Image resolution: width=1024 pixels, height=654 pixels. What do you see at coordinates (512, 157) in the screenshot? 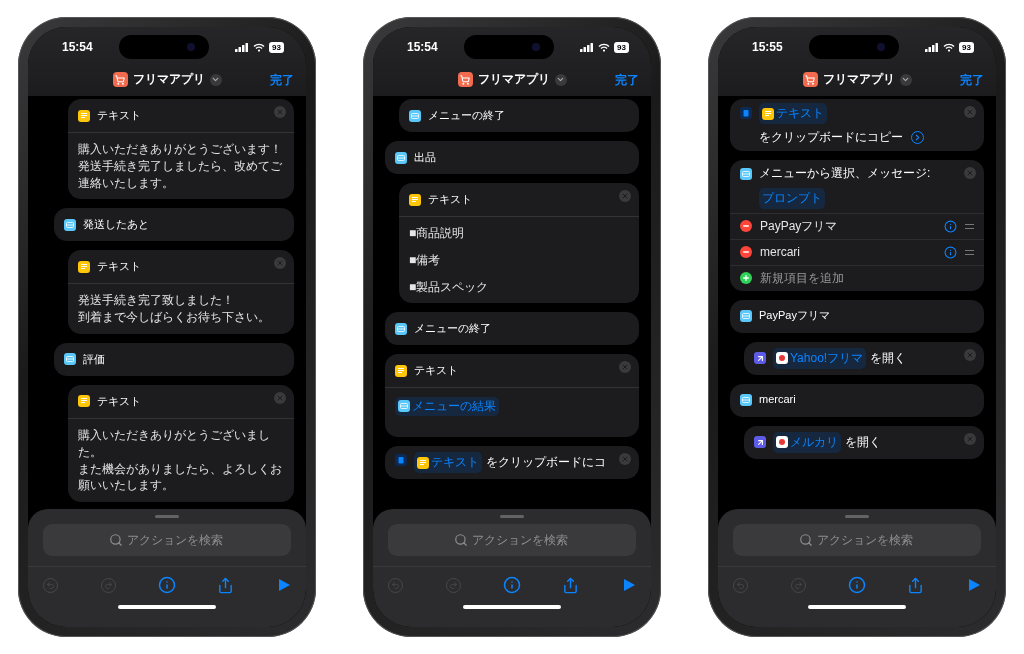
I see `menu-case-block: 出品` at bounding box center [512, 157].